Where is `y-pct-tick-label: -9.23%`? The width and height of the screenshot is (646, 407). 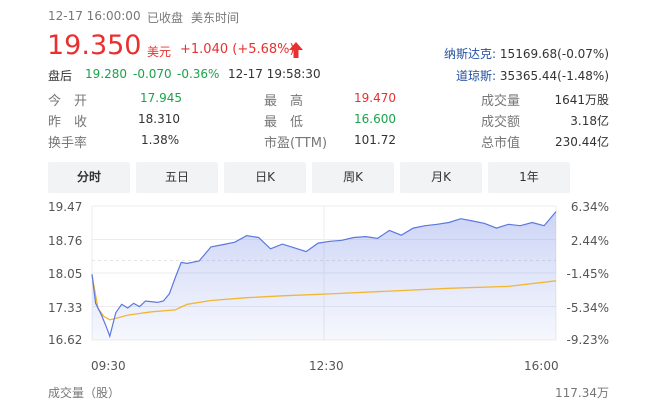 y-pct-tick-label: -9.23% is located at coordinates (587, 340).